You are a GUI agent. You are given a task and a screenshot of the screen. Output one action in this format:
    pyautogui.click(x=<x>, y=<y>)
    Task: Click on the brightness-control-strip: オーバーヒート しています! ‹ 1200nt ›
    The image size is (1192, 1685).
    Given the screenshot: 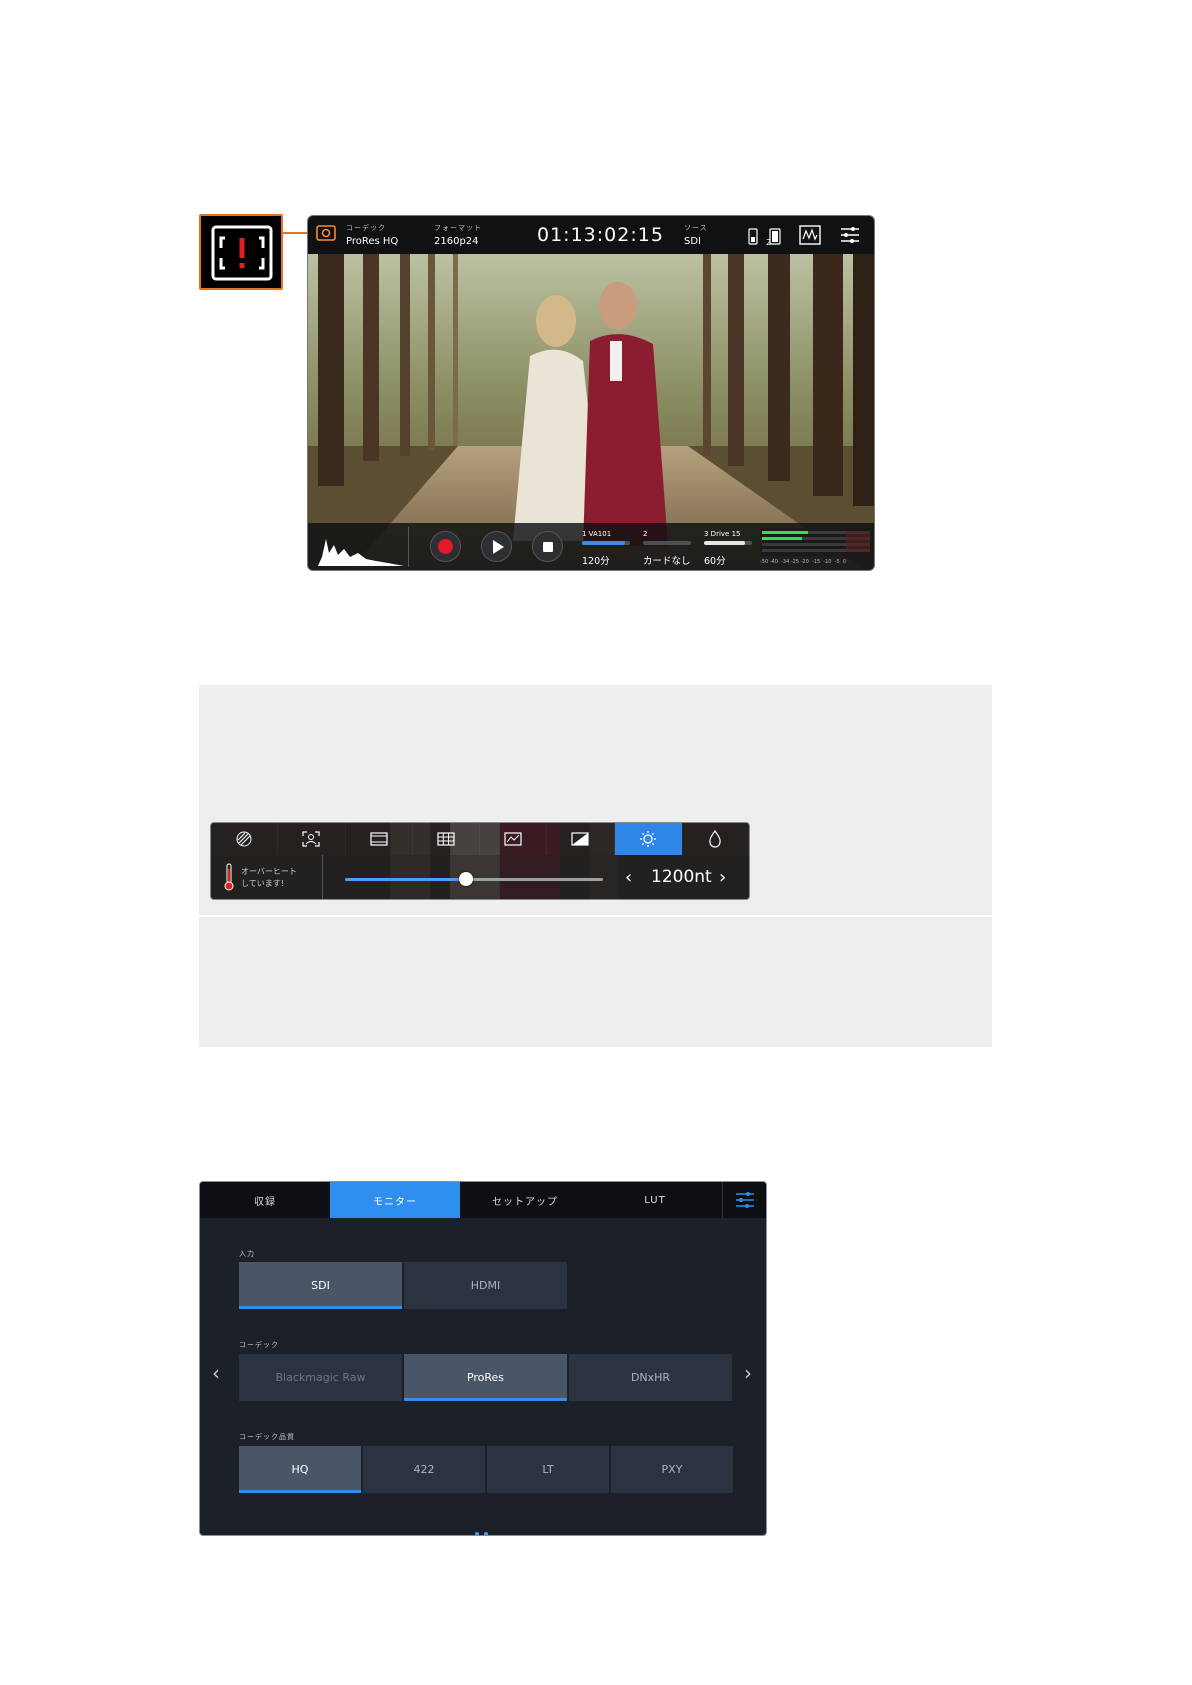 What is the action you would take?
    pyautogui.click(x=480, y=861)
    